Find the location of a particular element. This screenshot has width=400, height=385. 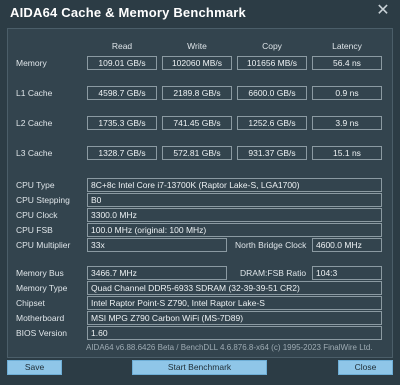

cpu-clock-label: CPU Clock is located at coordinates (37, 215).